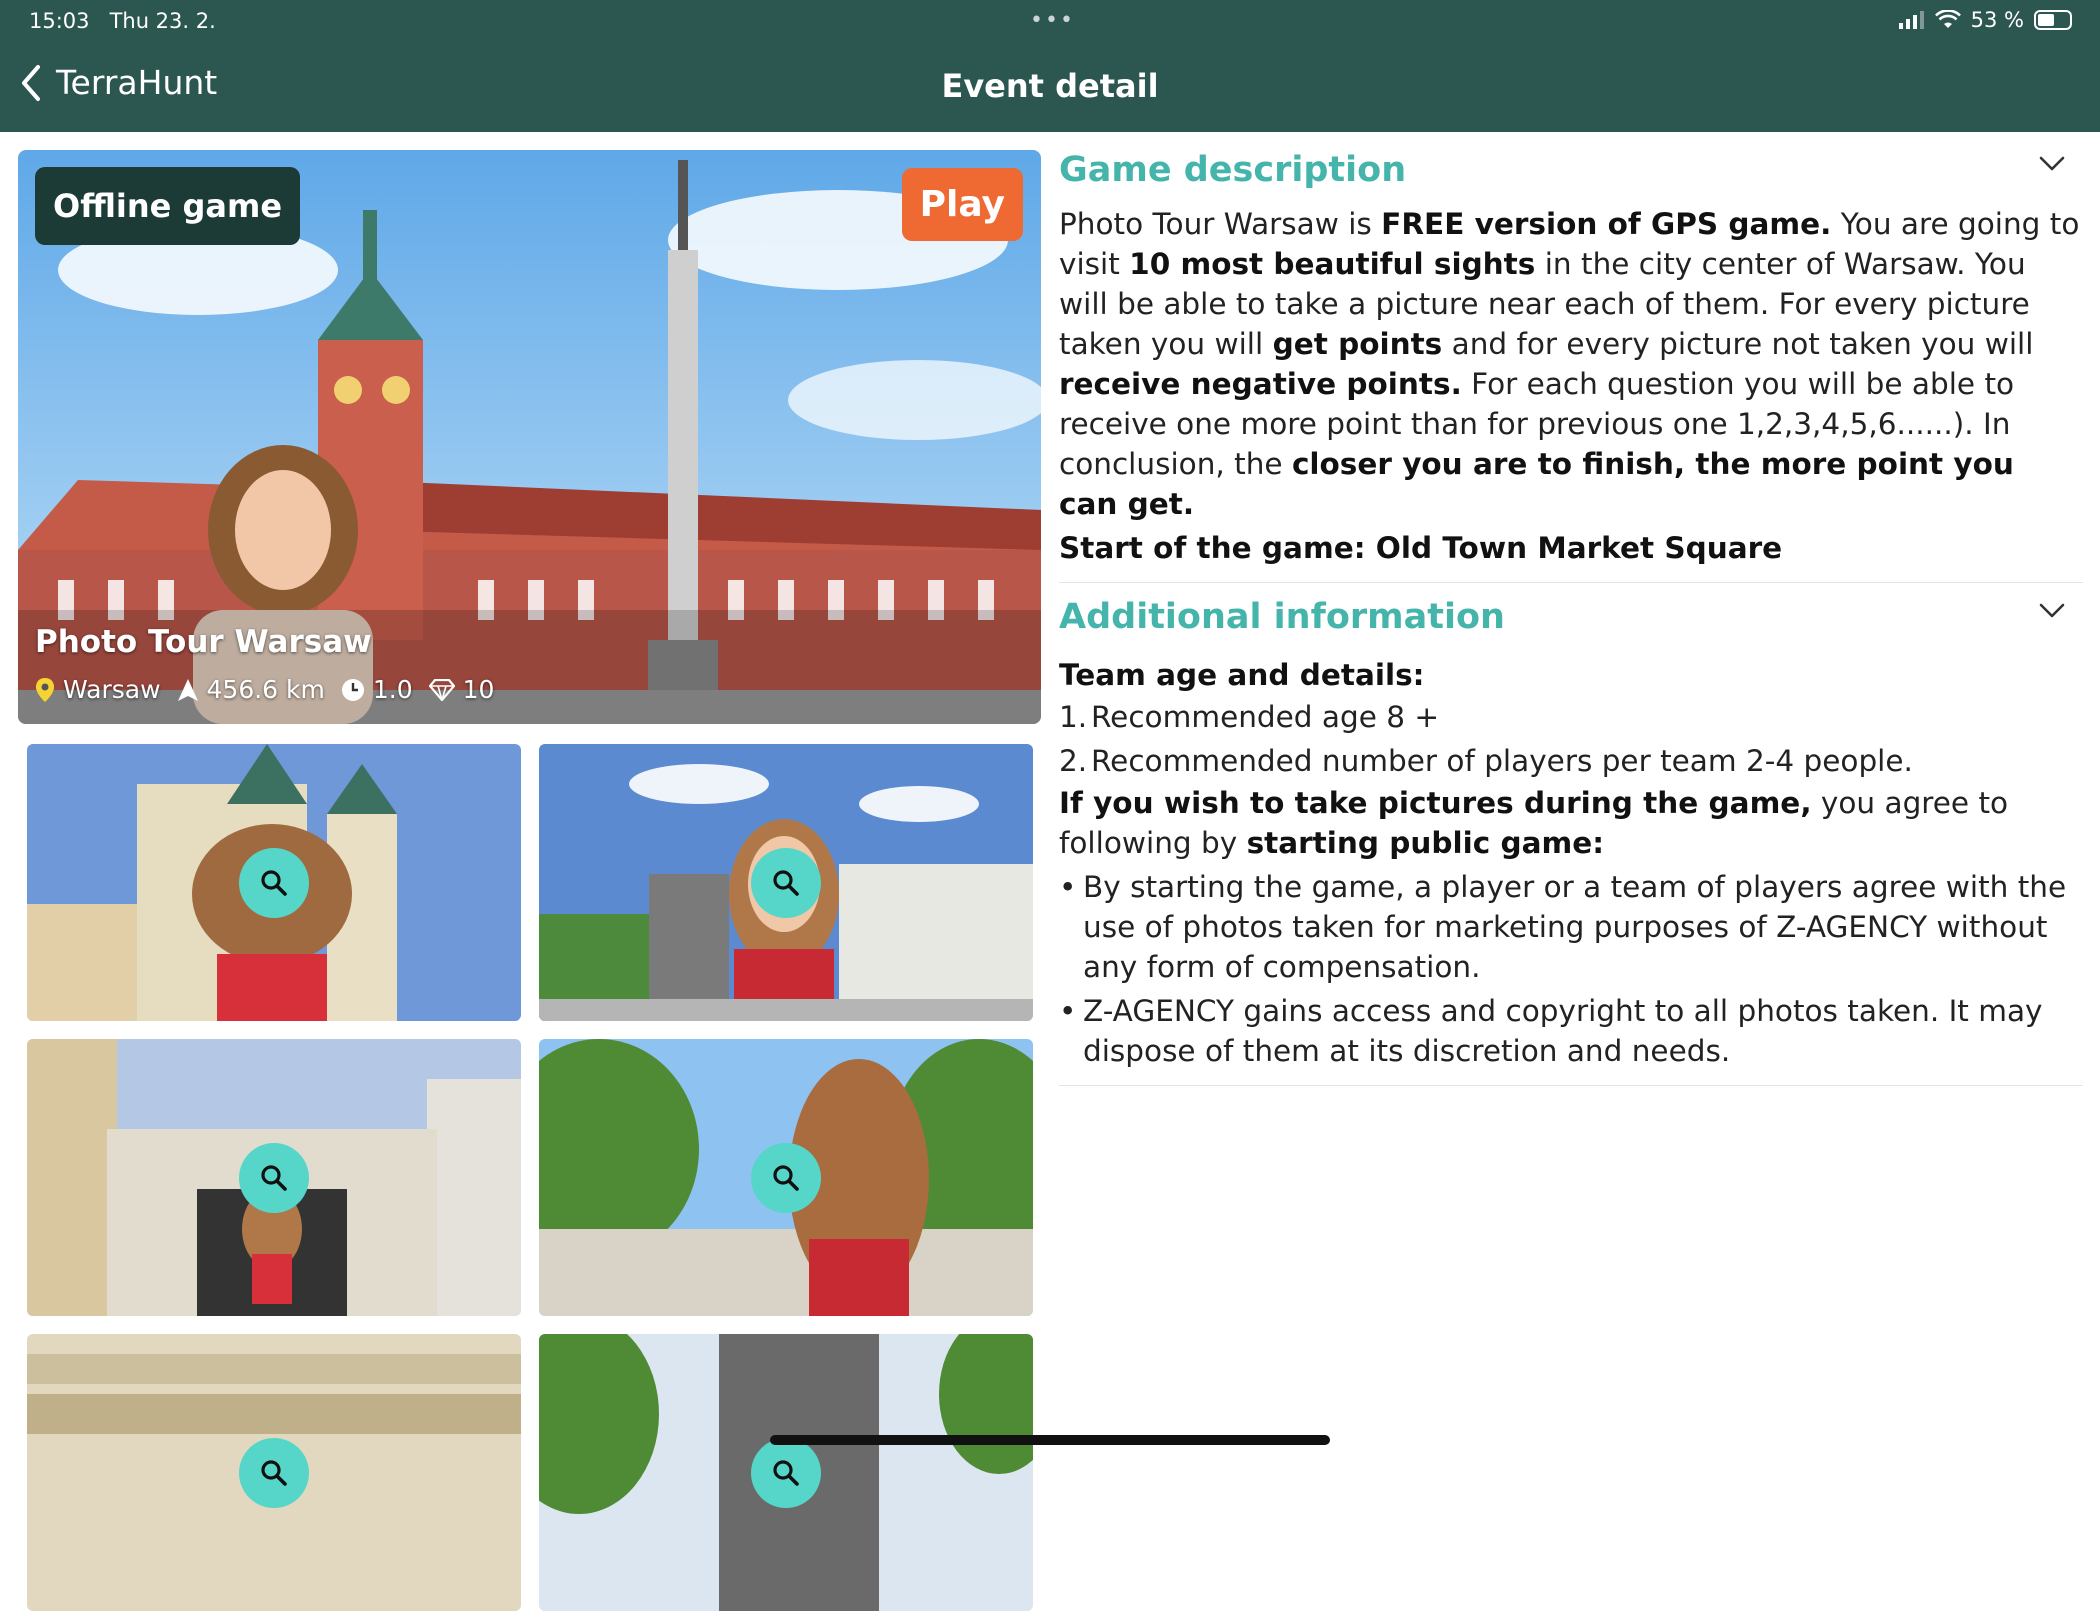 This screenshot has width=2100, height=1611. Describe the element at coordinates (1911, 20) in the screenshot. I see `cellular-signal-icon` at that location.